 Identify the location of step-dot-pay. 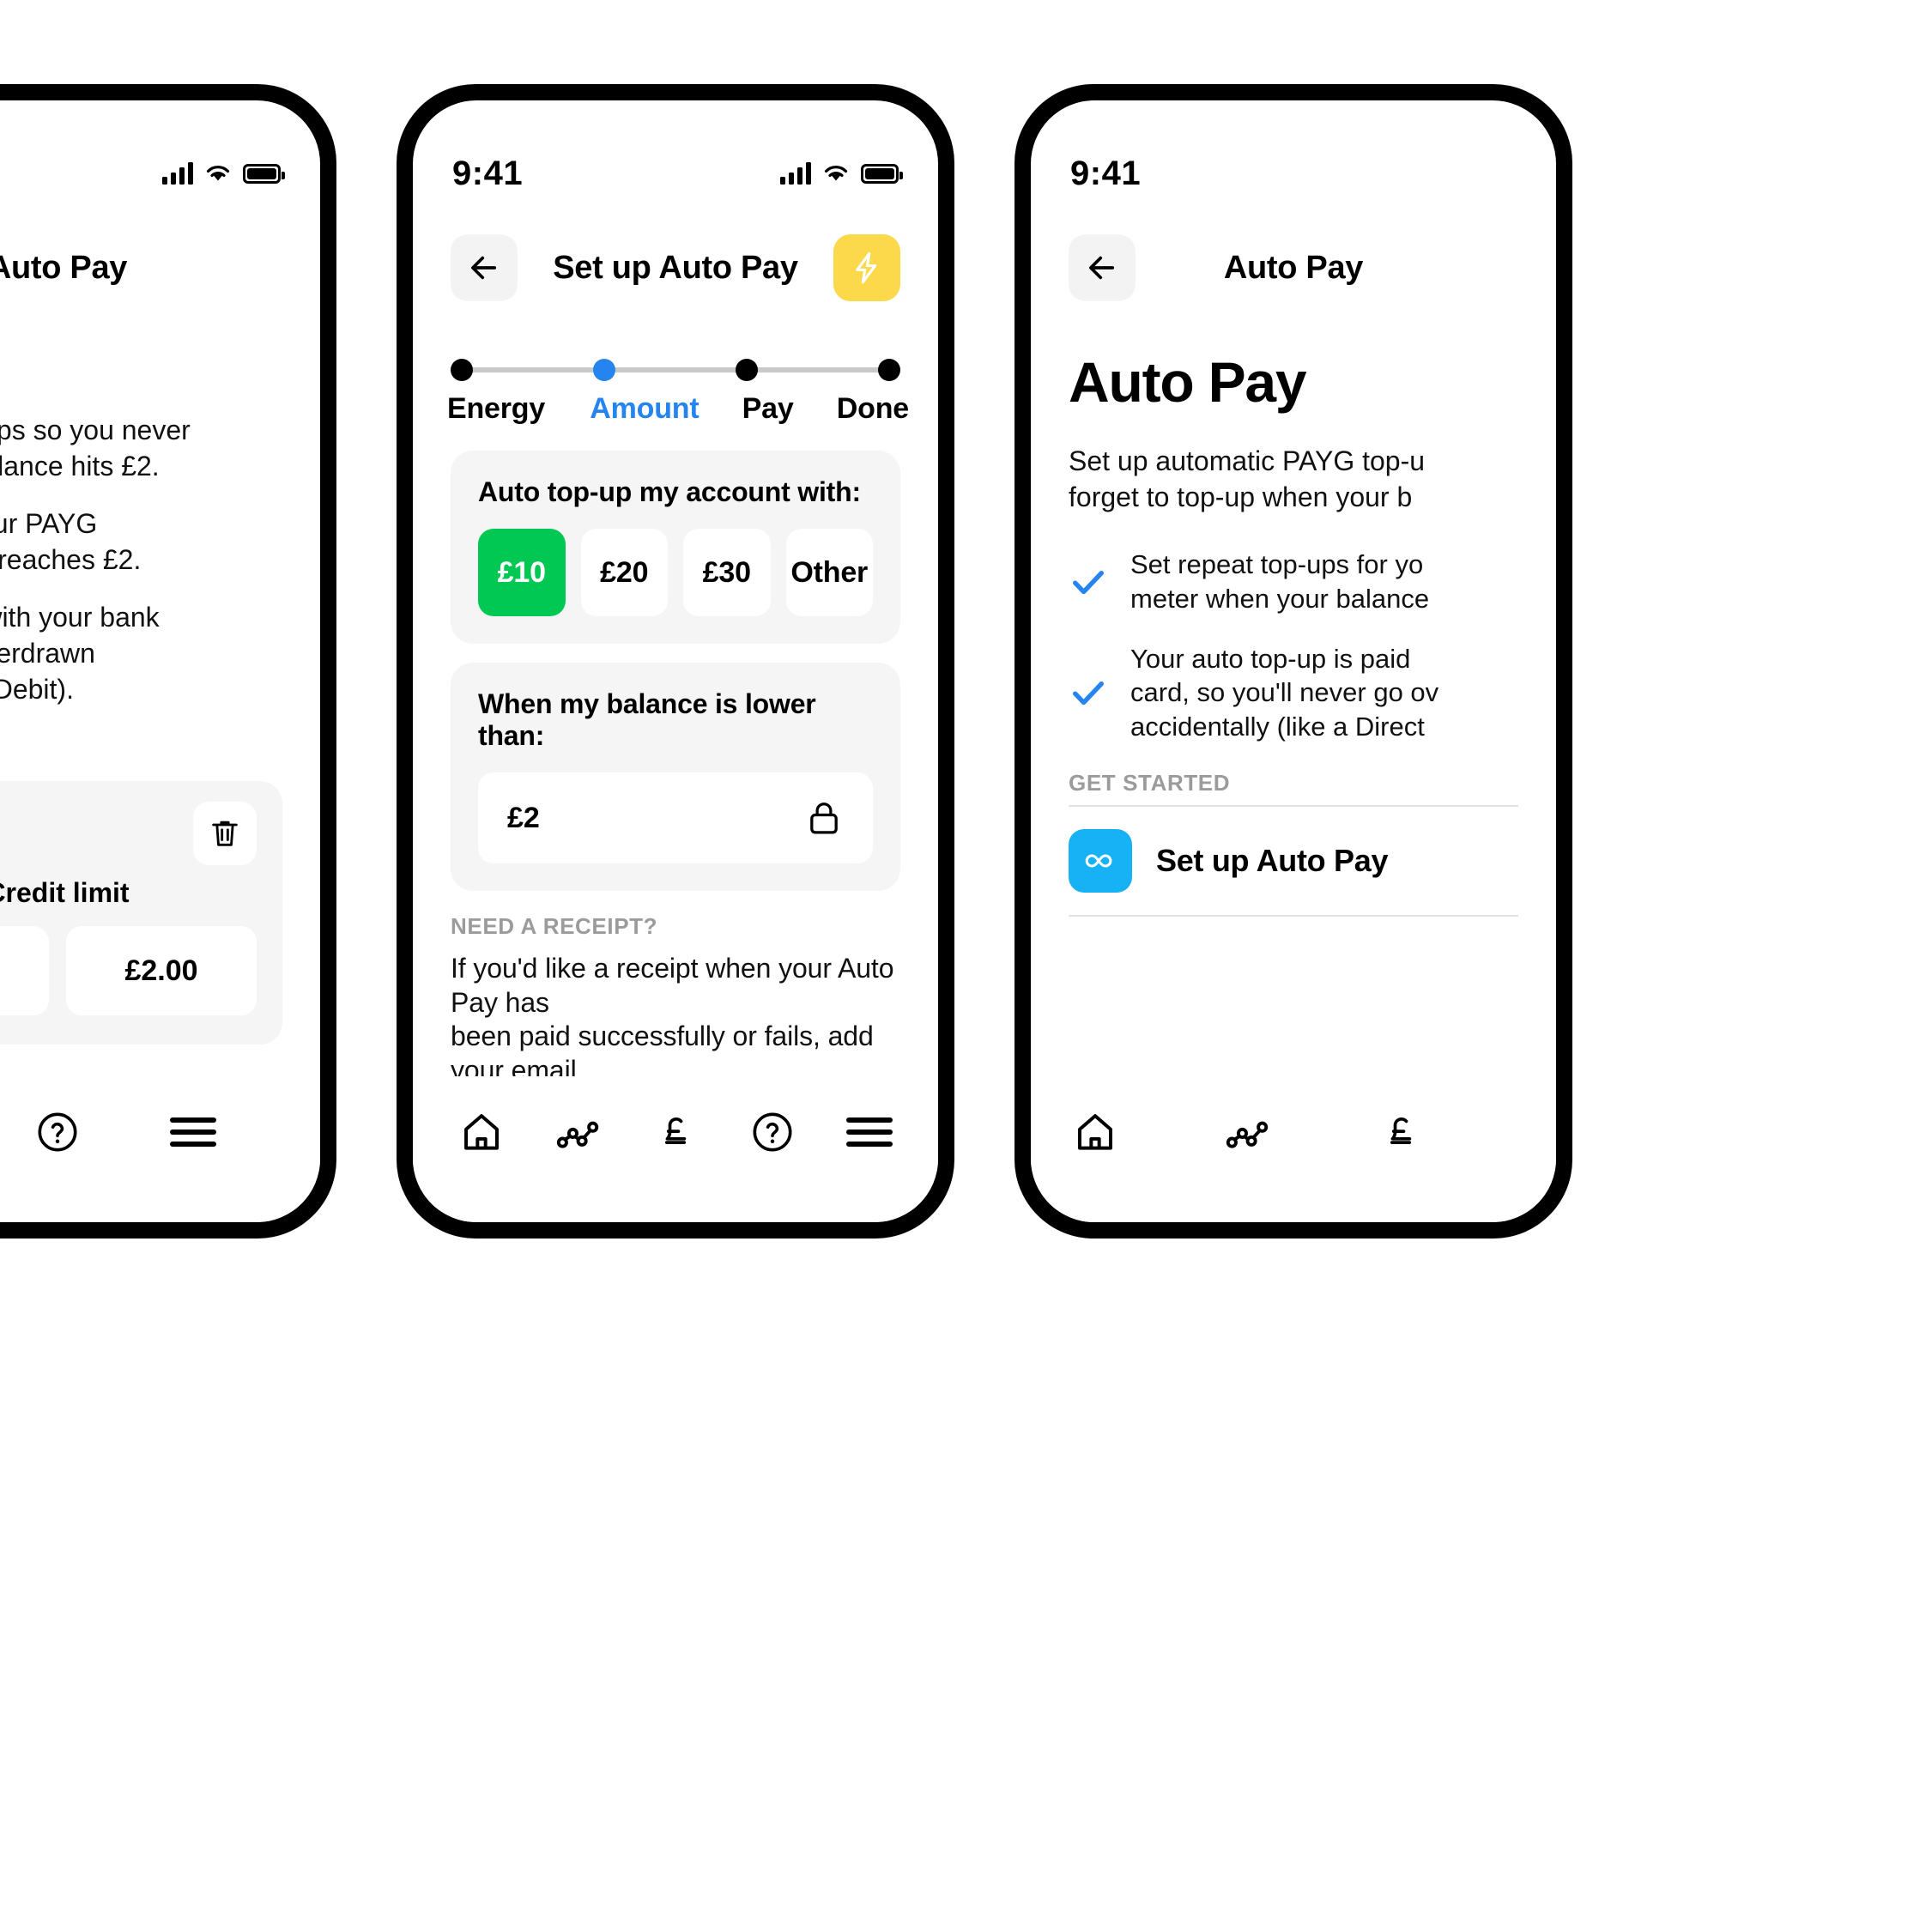
(747, 370).